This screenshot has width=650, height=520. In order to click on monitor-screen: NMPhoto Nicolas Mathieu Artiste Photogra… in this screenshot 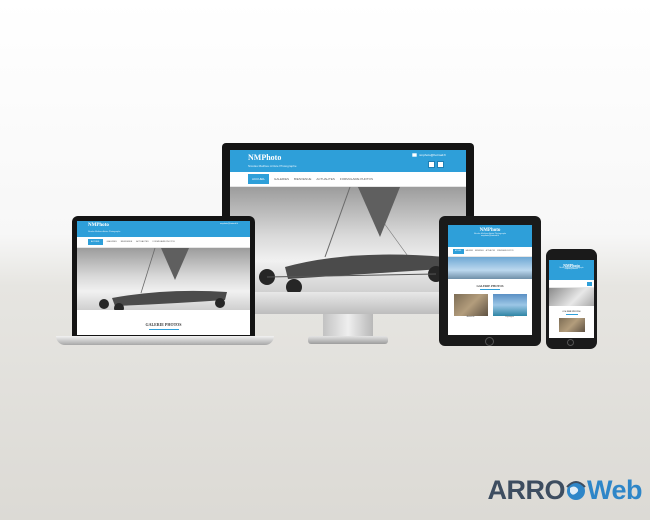, I will do `click(348, 221)`.